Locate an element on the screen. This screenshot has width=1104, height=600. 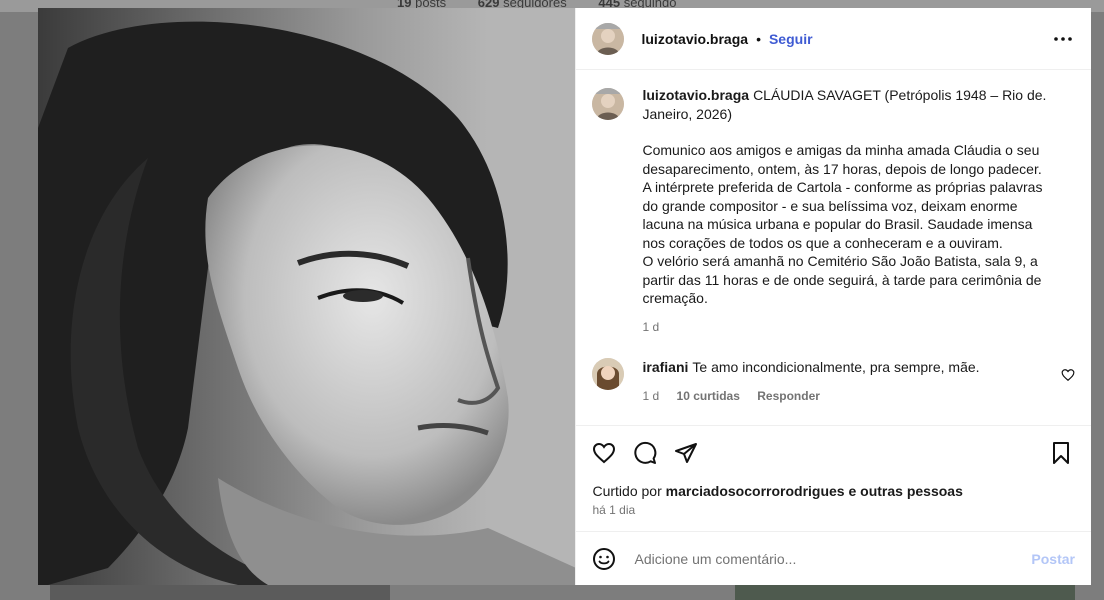
comment-like-heart-icon is located at coordinates (1068, 375).